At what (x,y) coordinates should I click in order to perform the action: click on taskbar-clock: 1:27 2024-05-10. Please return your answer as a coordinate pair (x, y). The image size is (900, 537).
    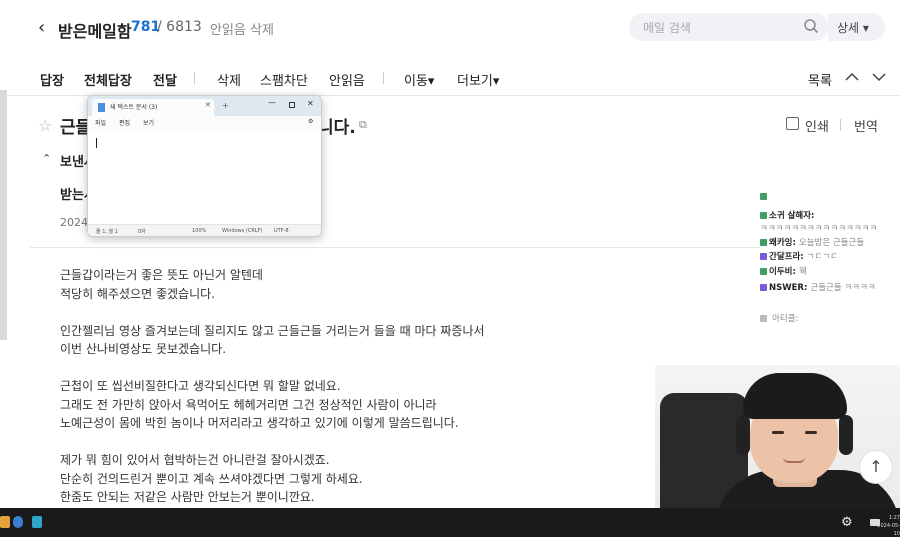
    Looking at the image, I should click on (888, 526).